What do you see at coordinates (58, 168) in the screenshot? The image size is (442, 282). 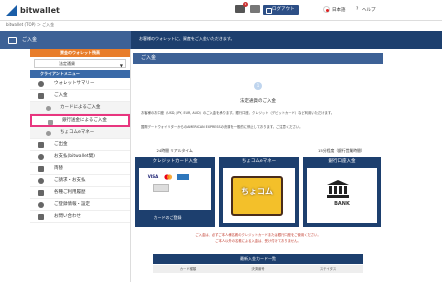 I see `sidebar-item-label: 両替` at bounding box center [58, 168].